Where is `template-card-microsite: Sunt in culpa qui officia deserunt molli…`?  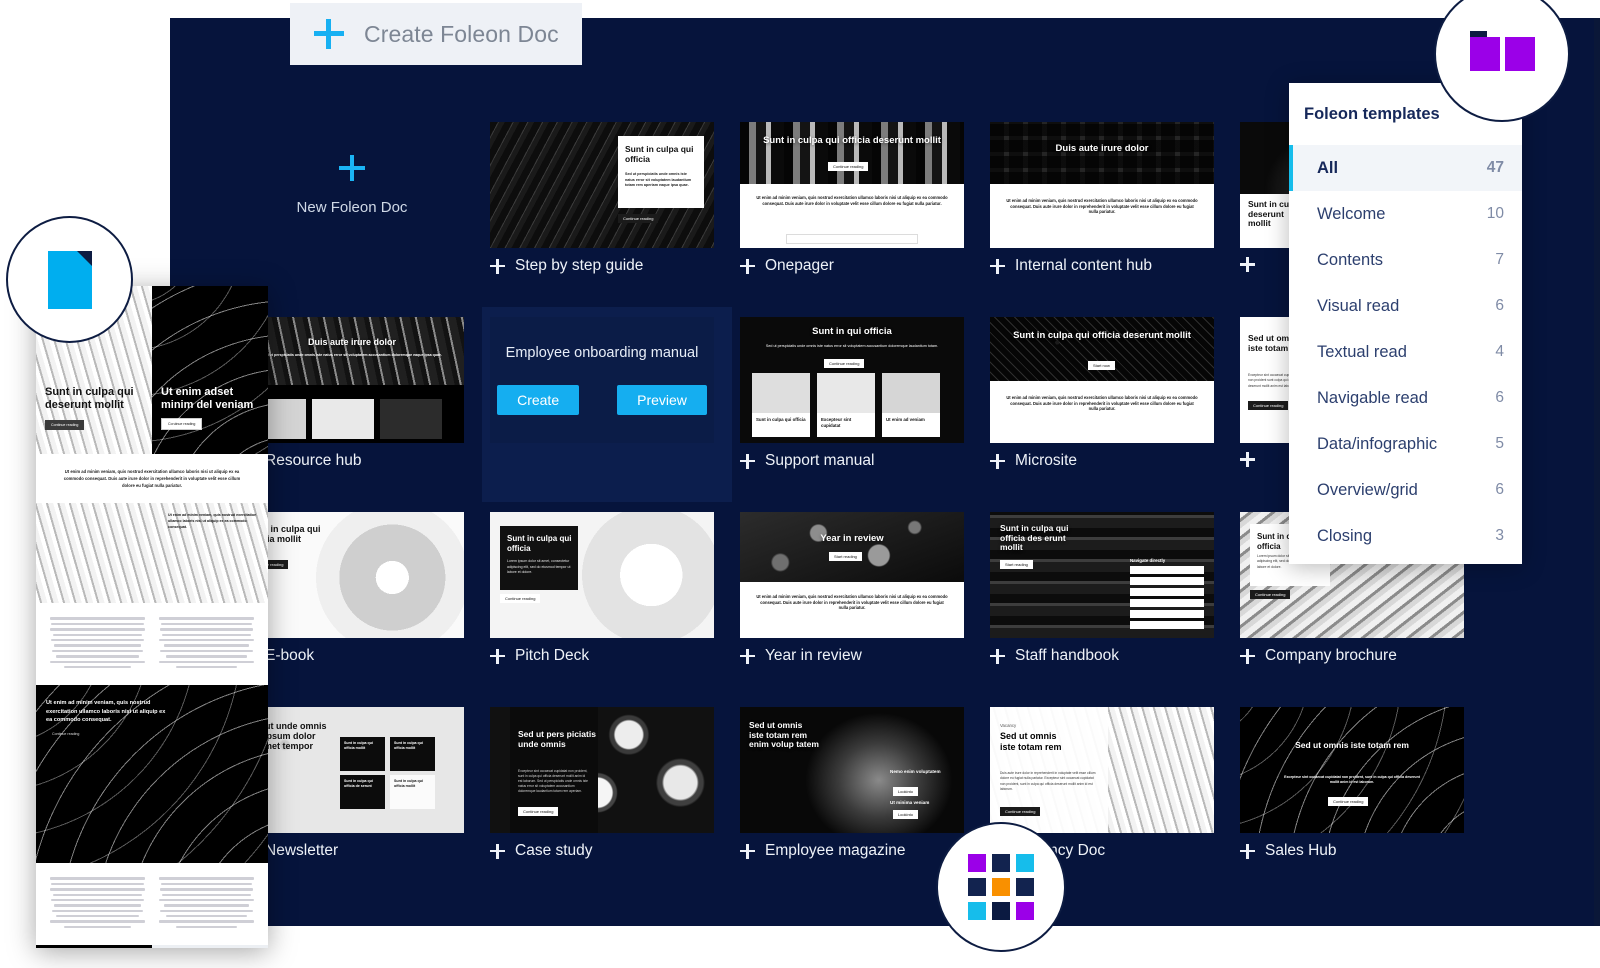 template-card-microsite: Sunt in culpa qui officia deserunt molli… is located at coordinates (1107, 404).